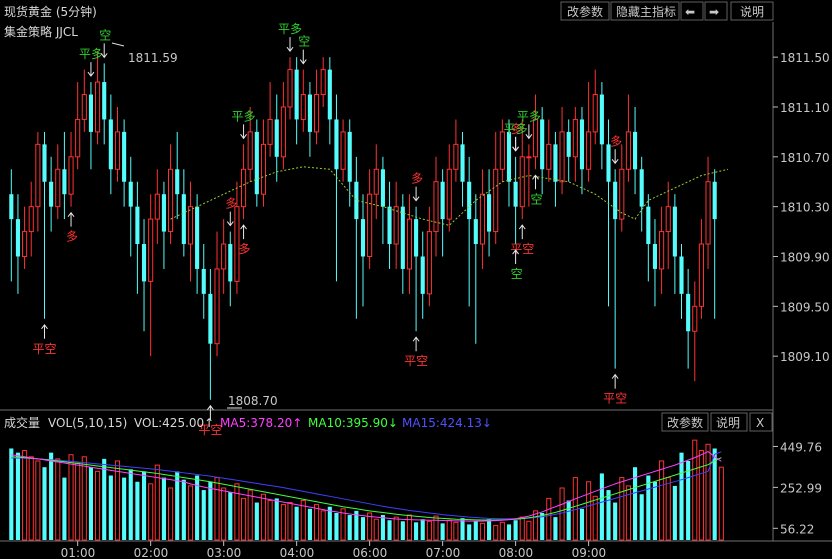 The width and height of the screenshot is (832, 559). I want to click on hide-indicator-button: 隐藏主指标, so click(645, 11).